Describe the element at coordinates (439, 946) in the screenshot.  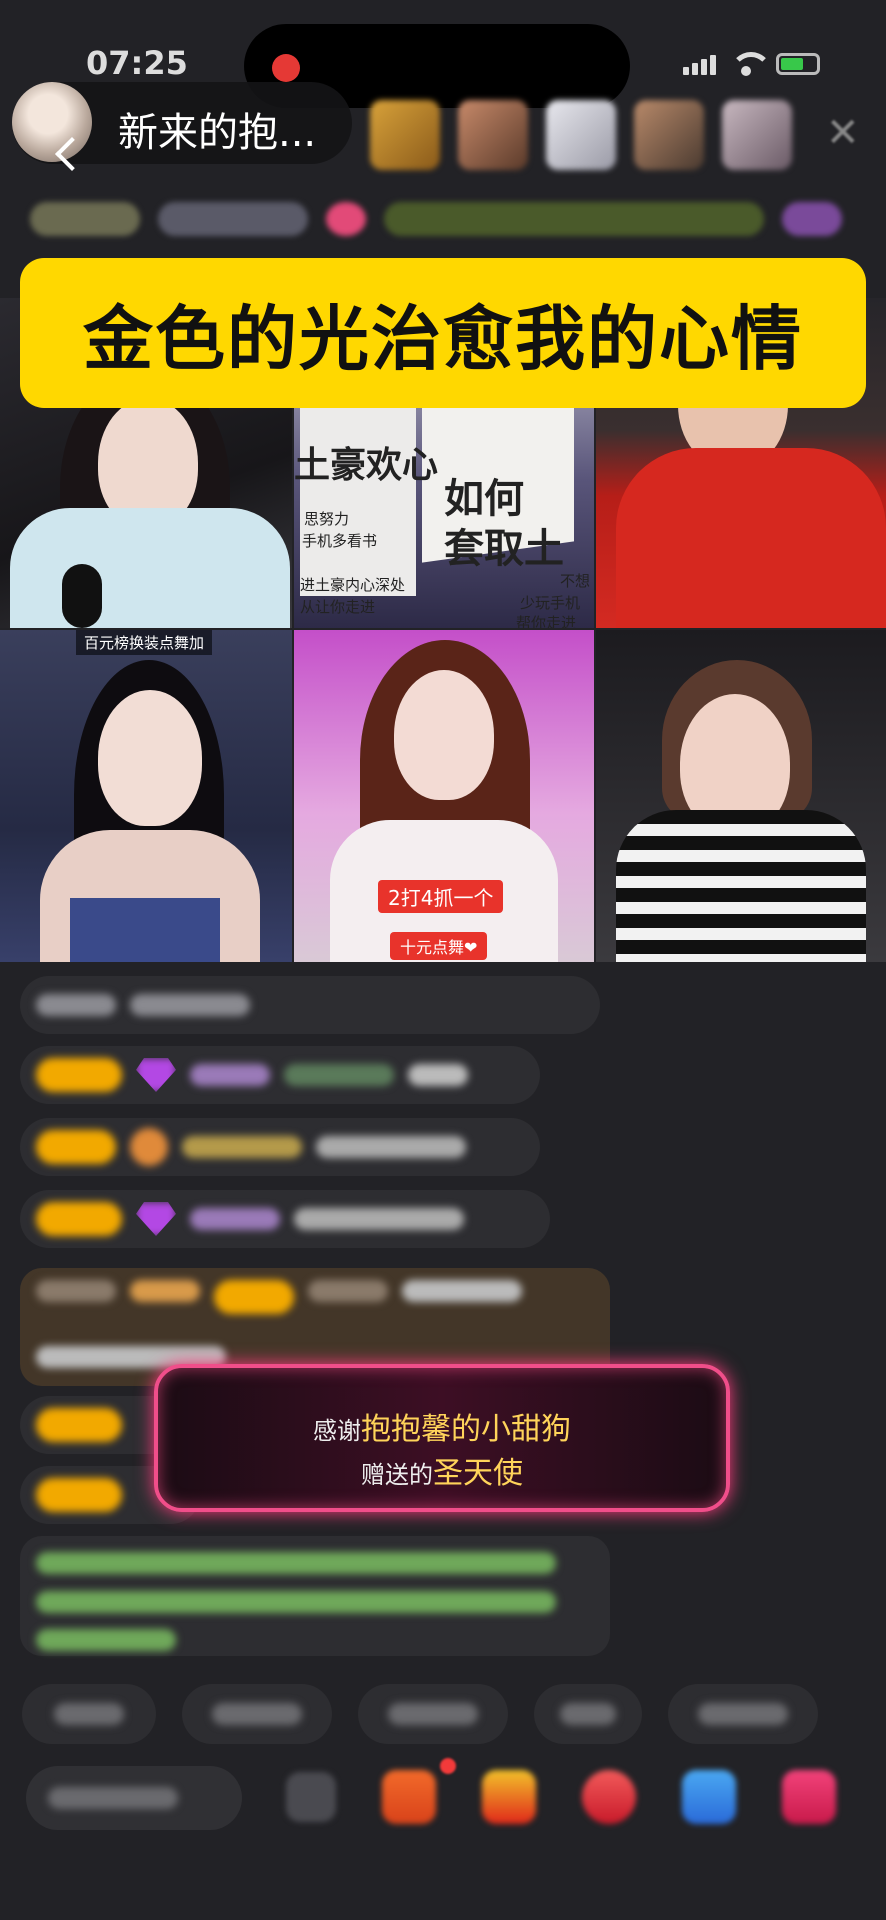
I see `seat-overlay-tag: 十元点舞❤` at that location.